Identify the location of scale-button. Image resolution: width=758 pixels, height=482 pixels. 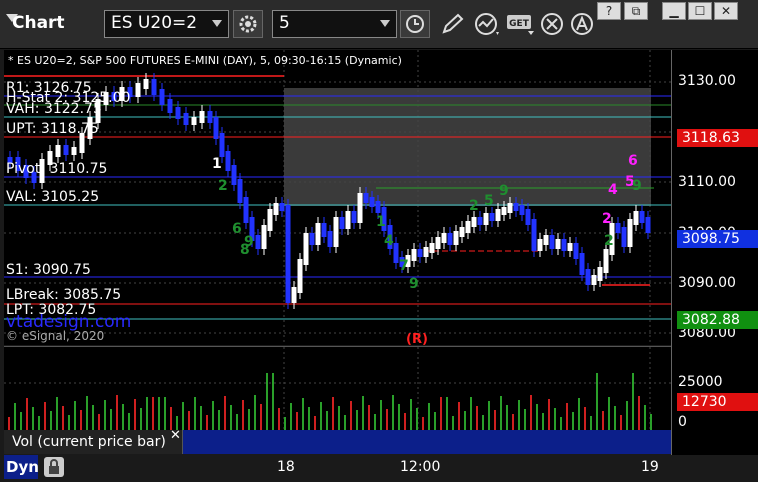
(54, 467).